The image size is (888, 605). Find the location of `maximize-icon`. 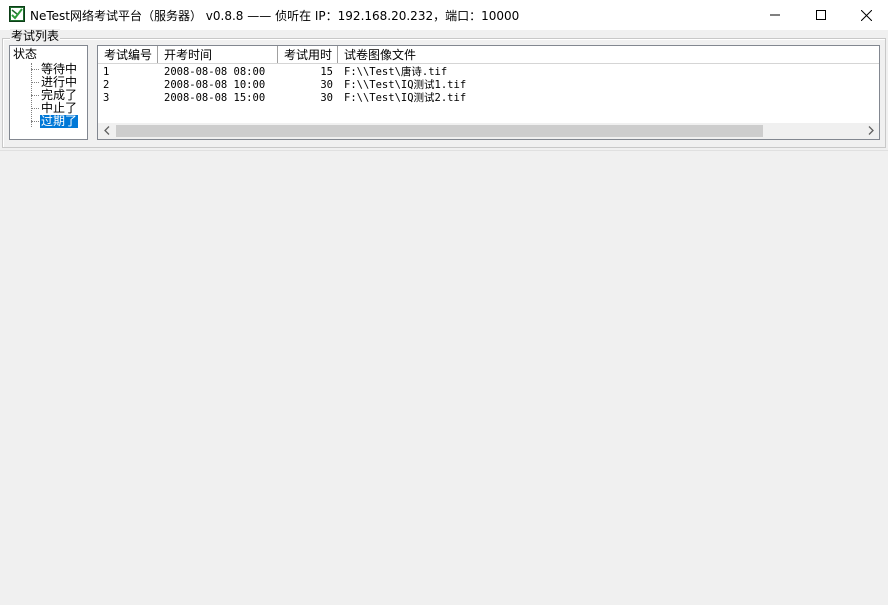

maximize-icon is located at coordinates (821, 15).